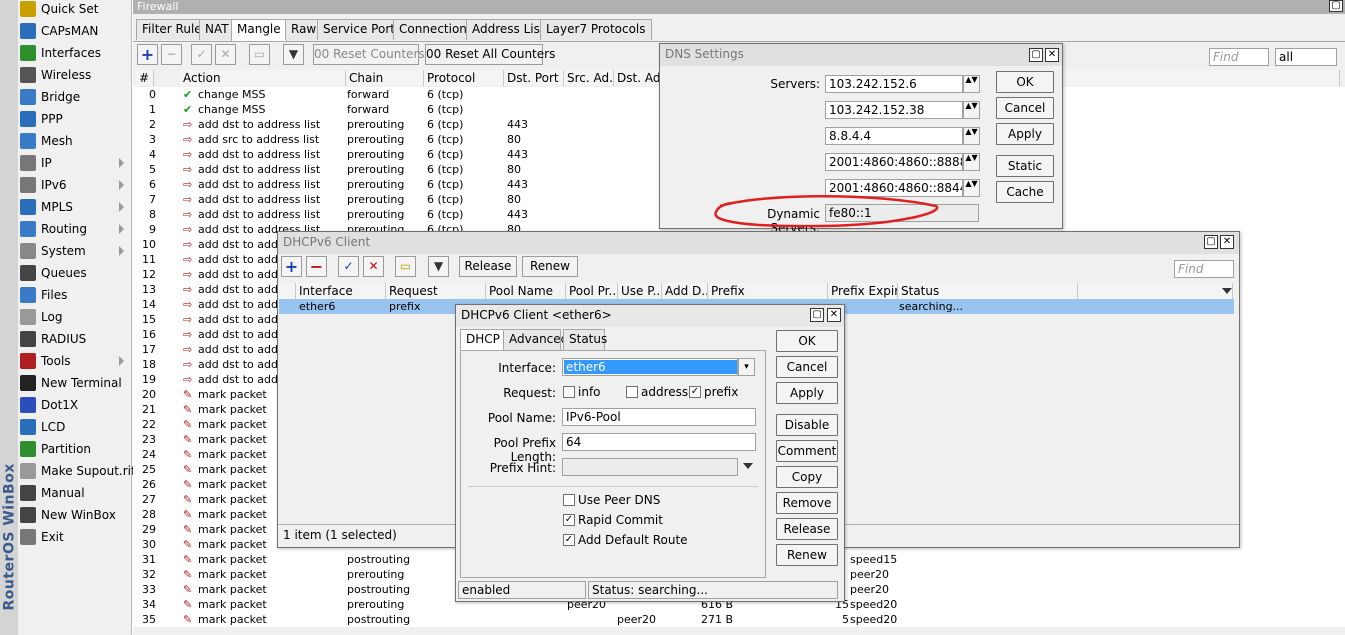 Image resolution: width=1345 pixels, height=635 pixels. I want to click on sidebar-item-new-winbox: New WinBox, so click(75, 515).